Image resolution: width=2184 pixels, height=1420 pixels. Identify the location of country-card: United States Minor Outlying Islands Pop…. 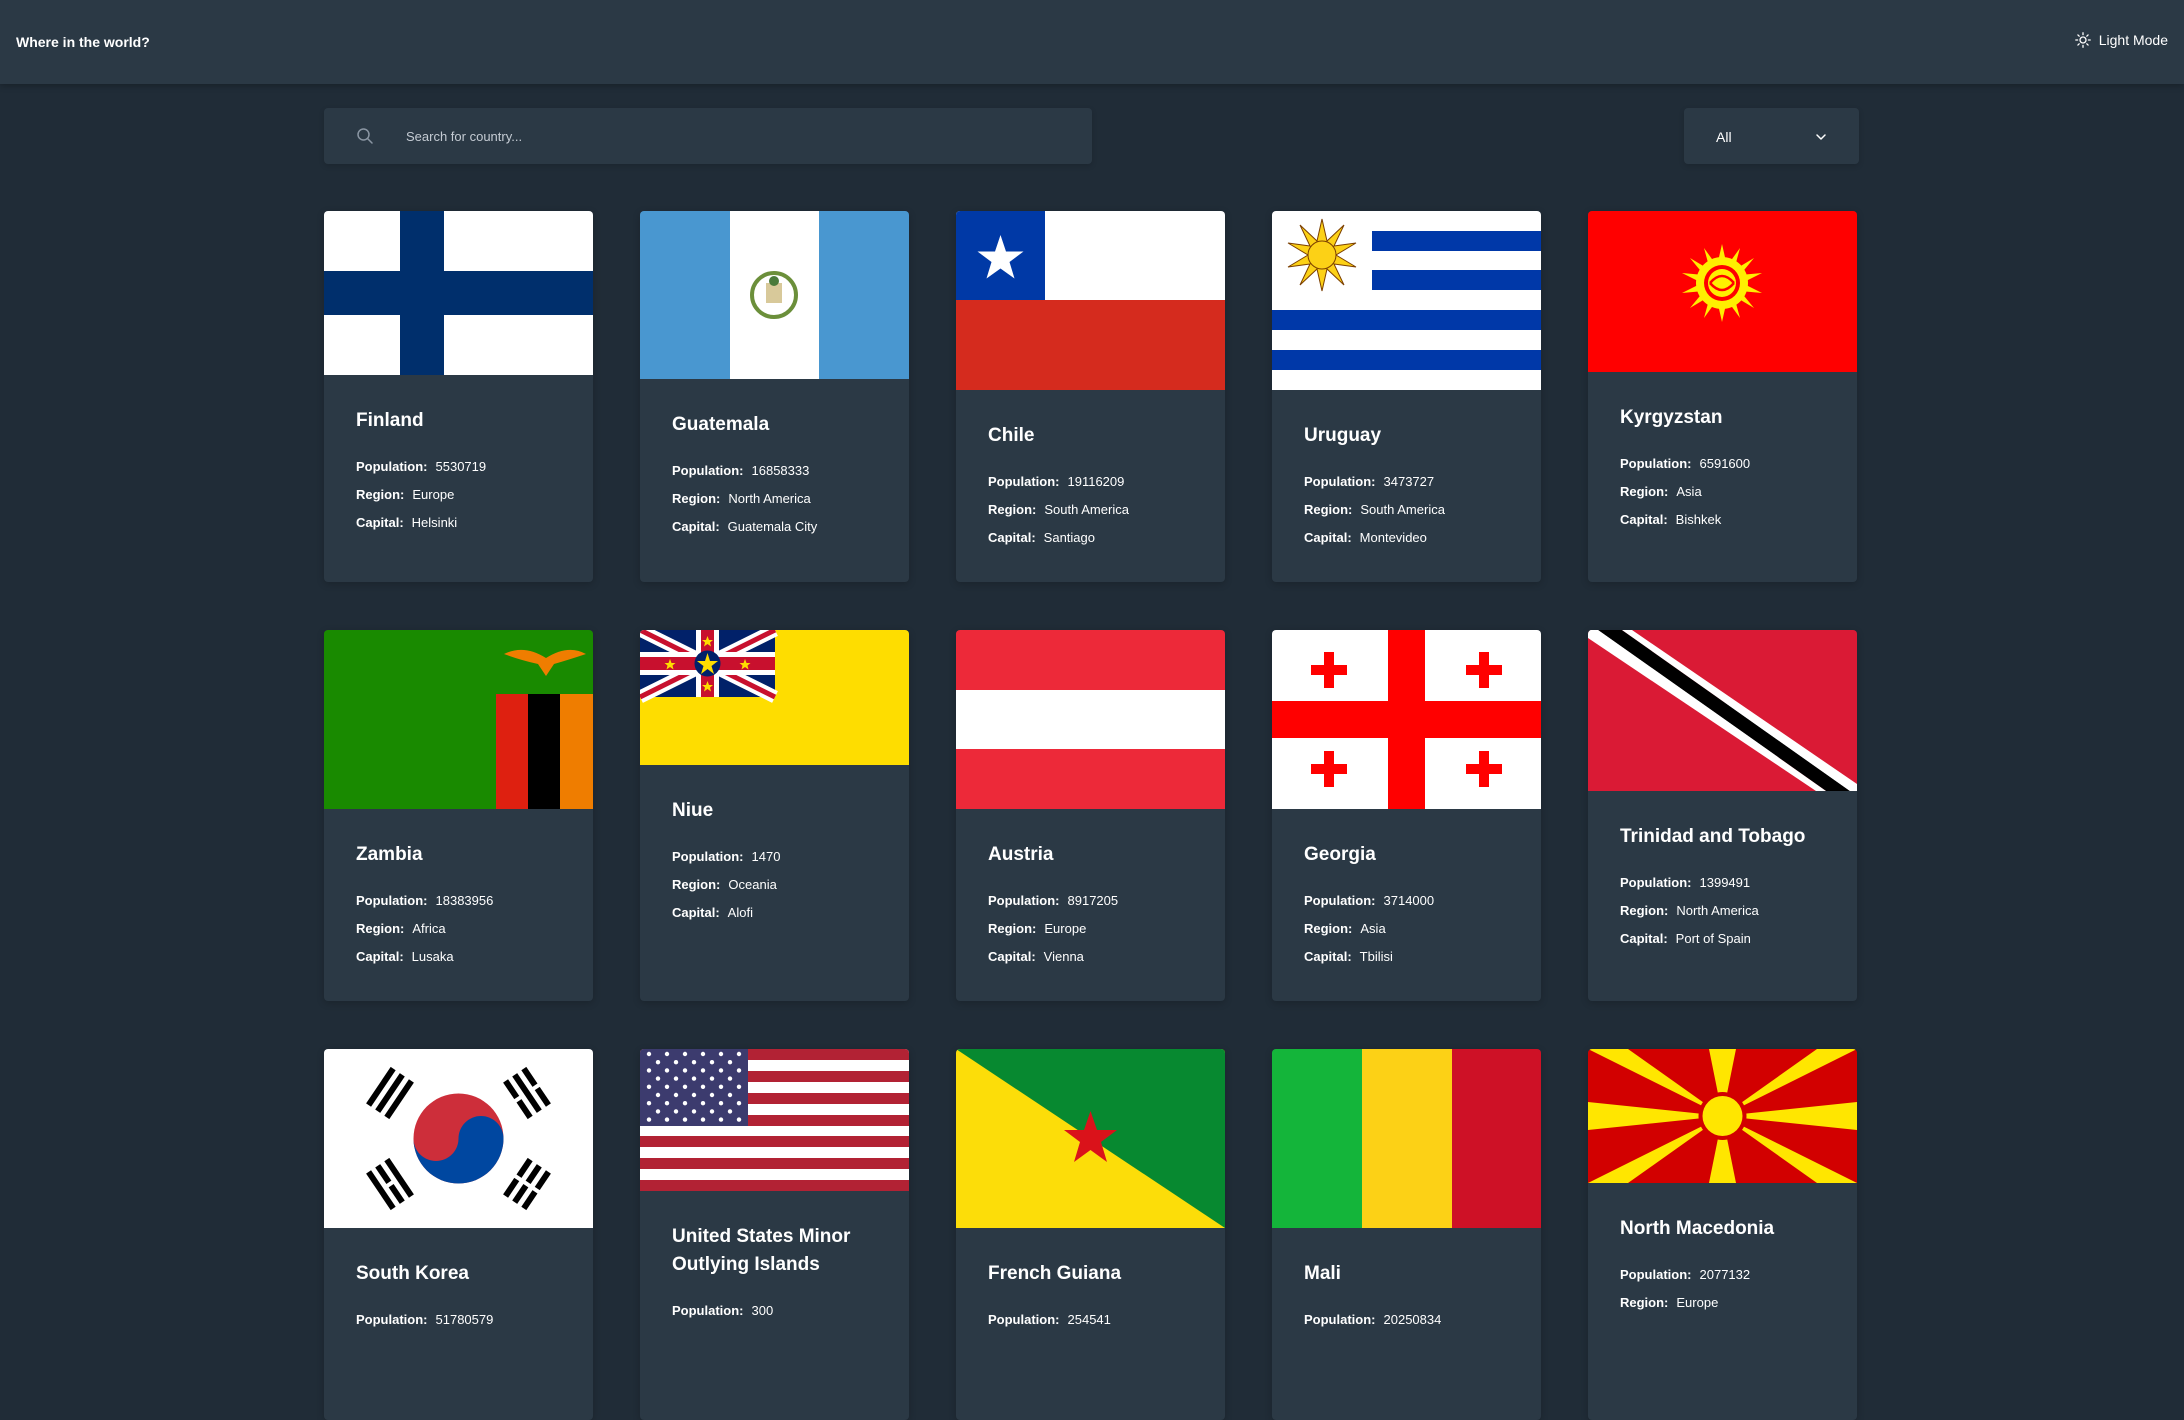
(774, 1234).